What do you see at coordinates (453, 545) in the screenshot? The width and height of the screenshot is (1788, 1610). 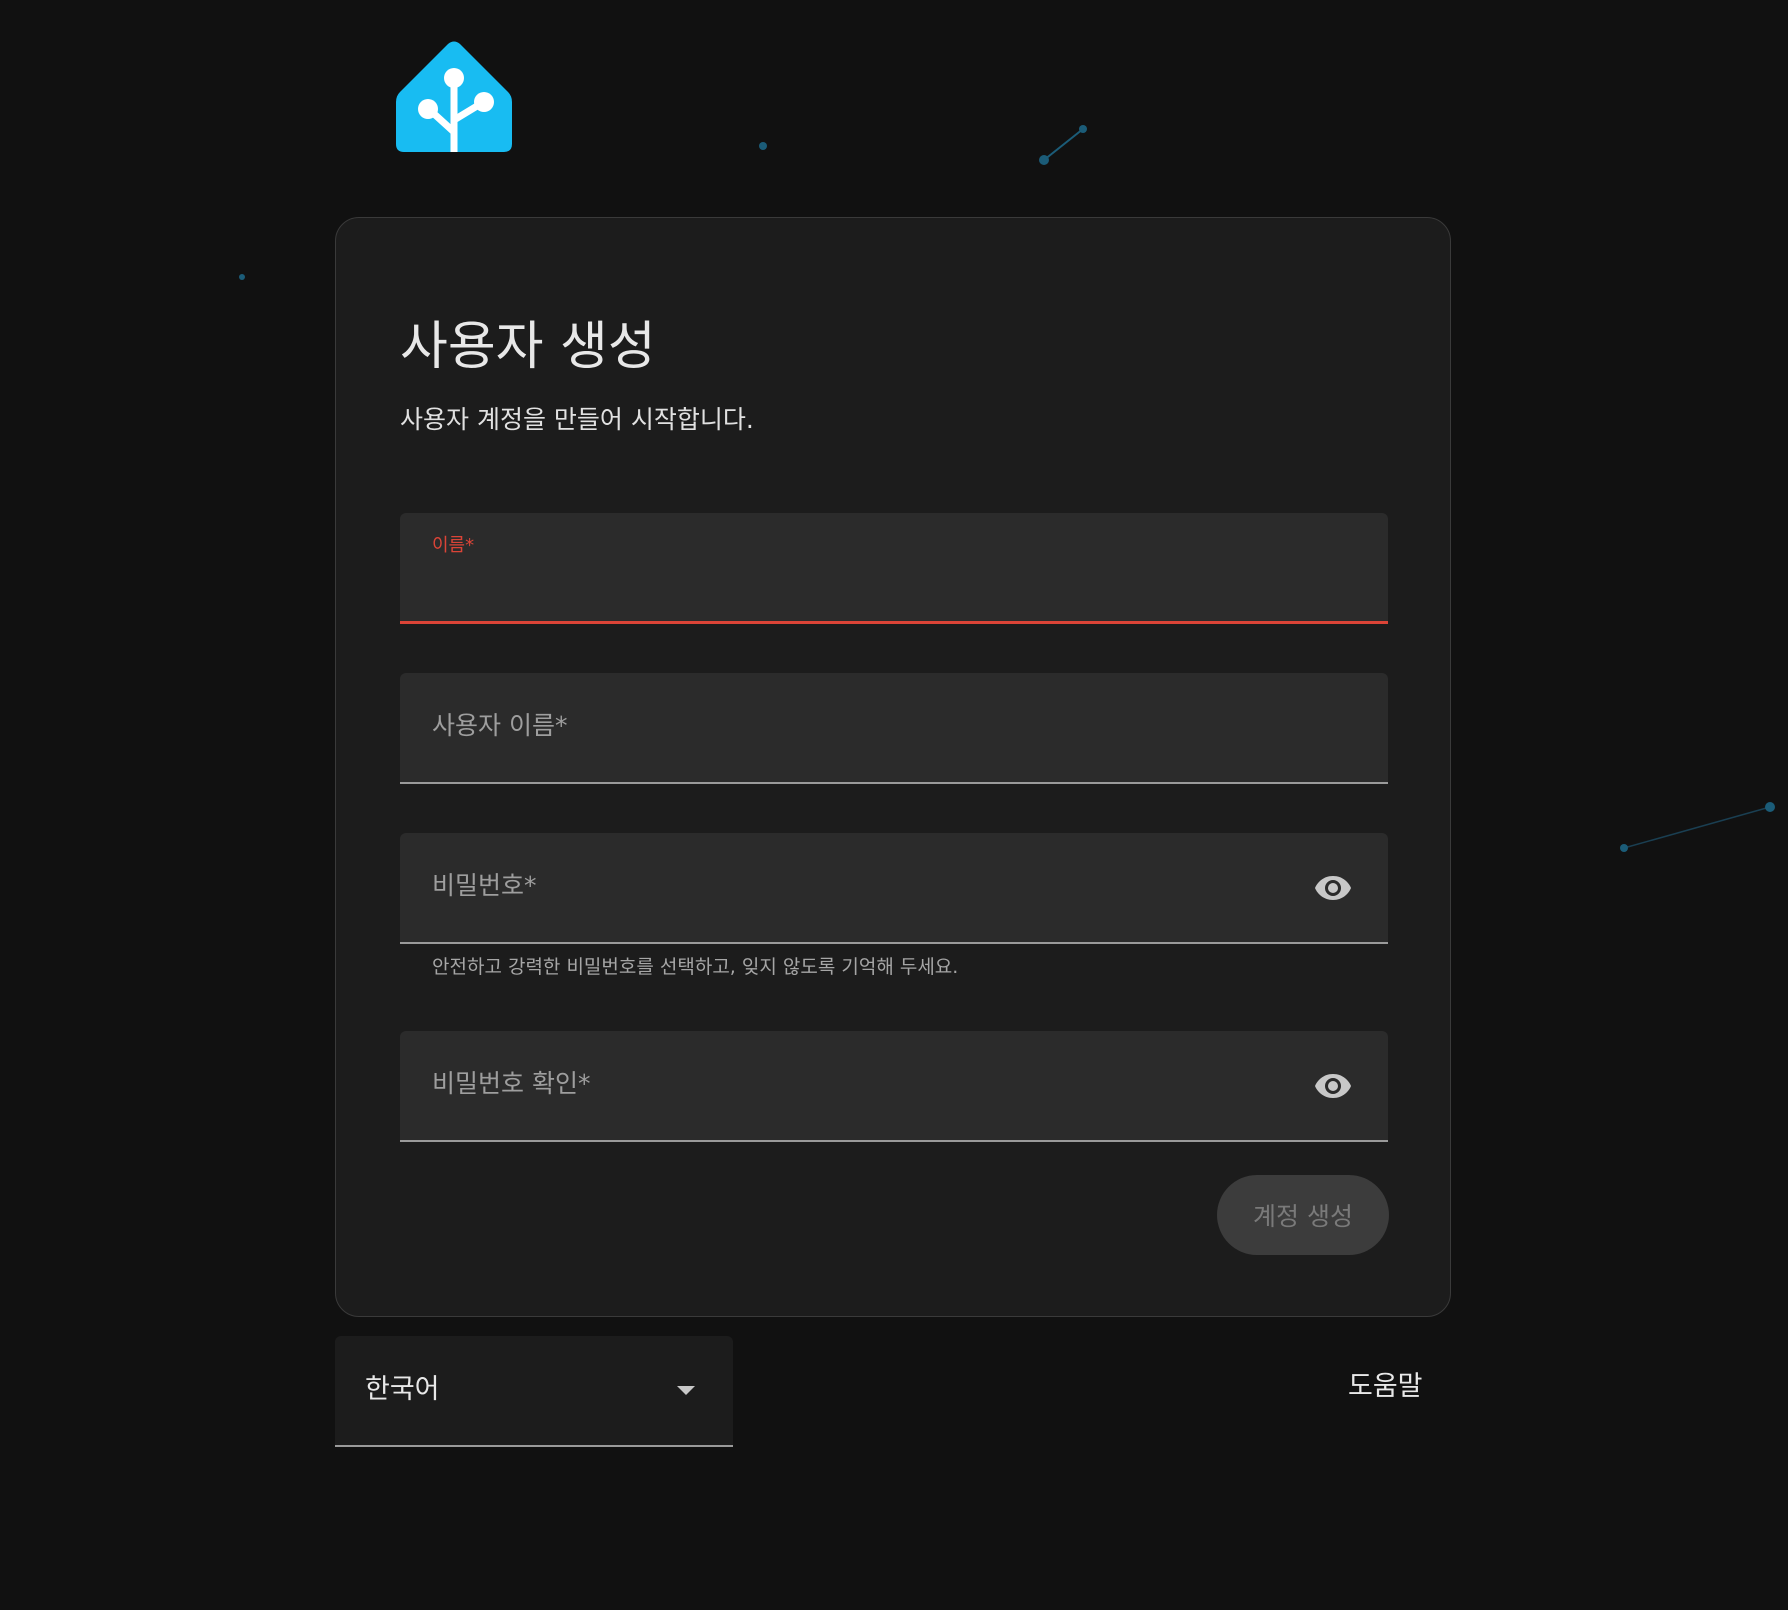 I see `name-field-label: 이름*` at bounding box center [453, 545].